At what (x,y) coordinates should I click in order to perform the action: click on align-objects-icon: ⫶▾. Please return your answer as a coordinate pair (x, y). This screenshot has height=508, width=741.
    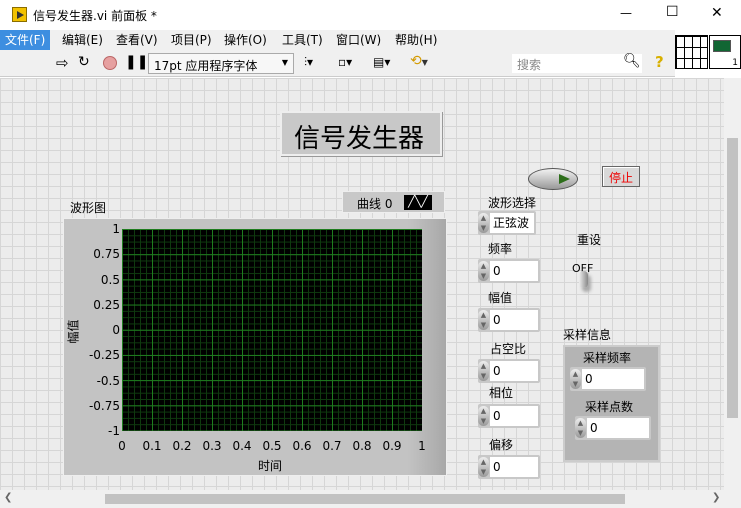
    Looking at the image, I should click on (308, 62).